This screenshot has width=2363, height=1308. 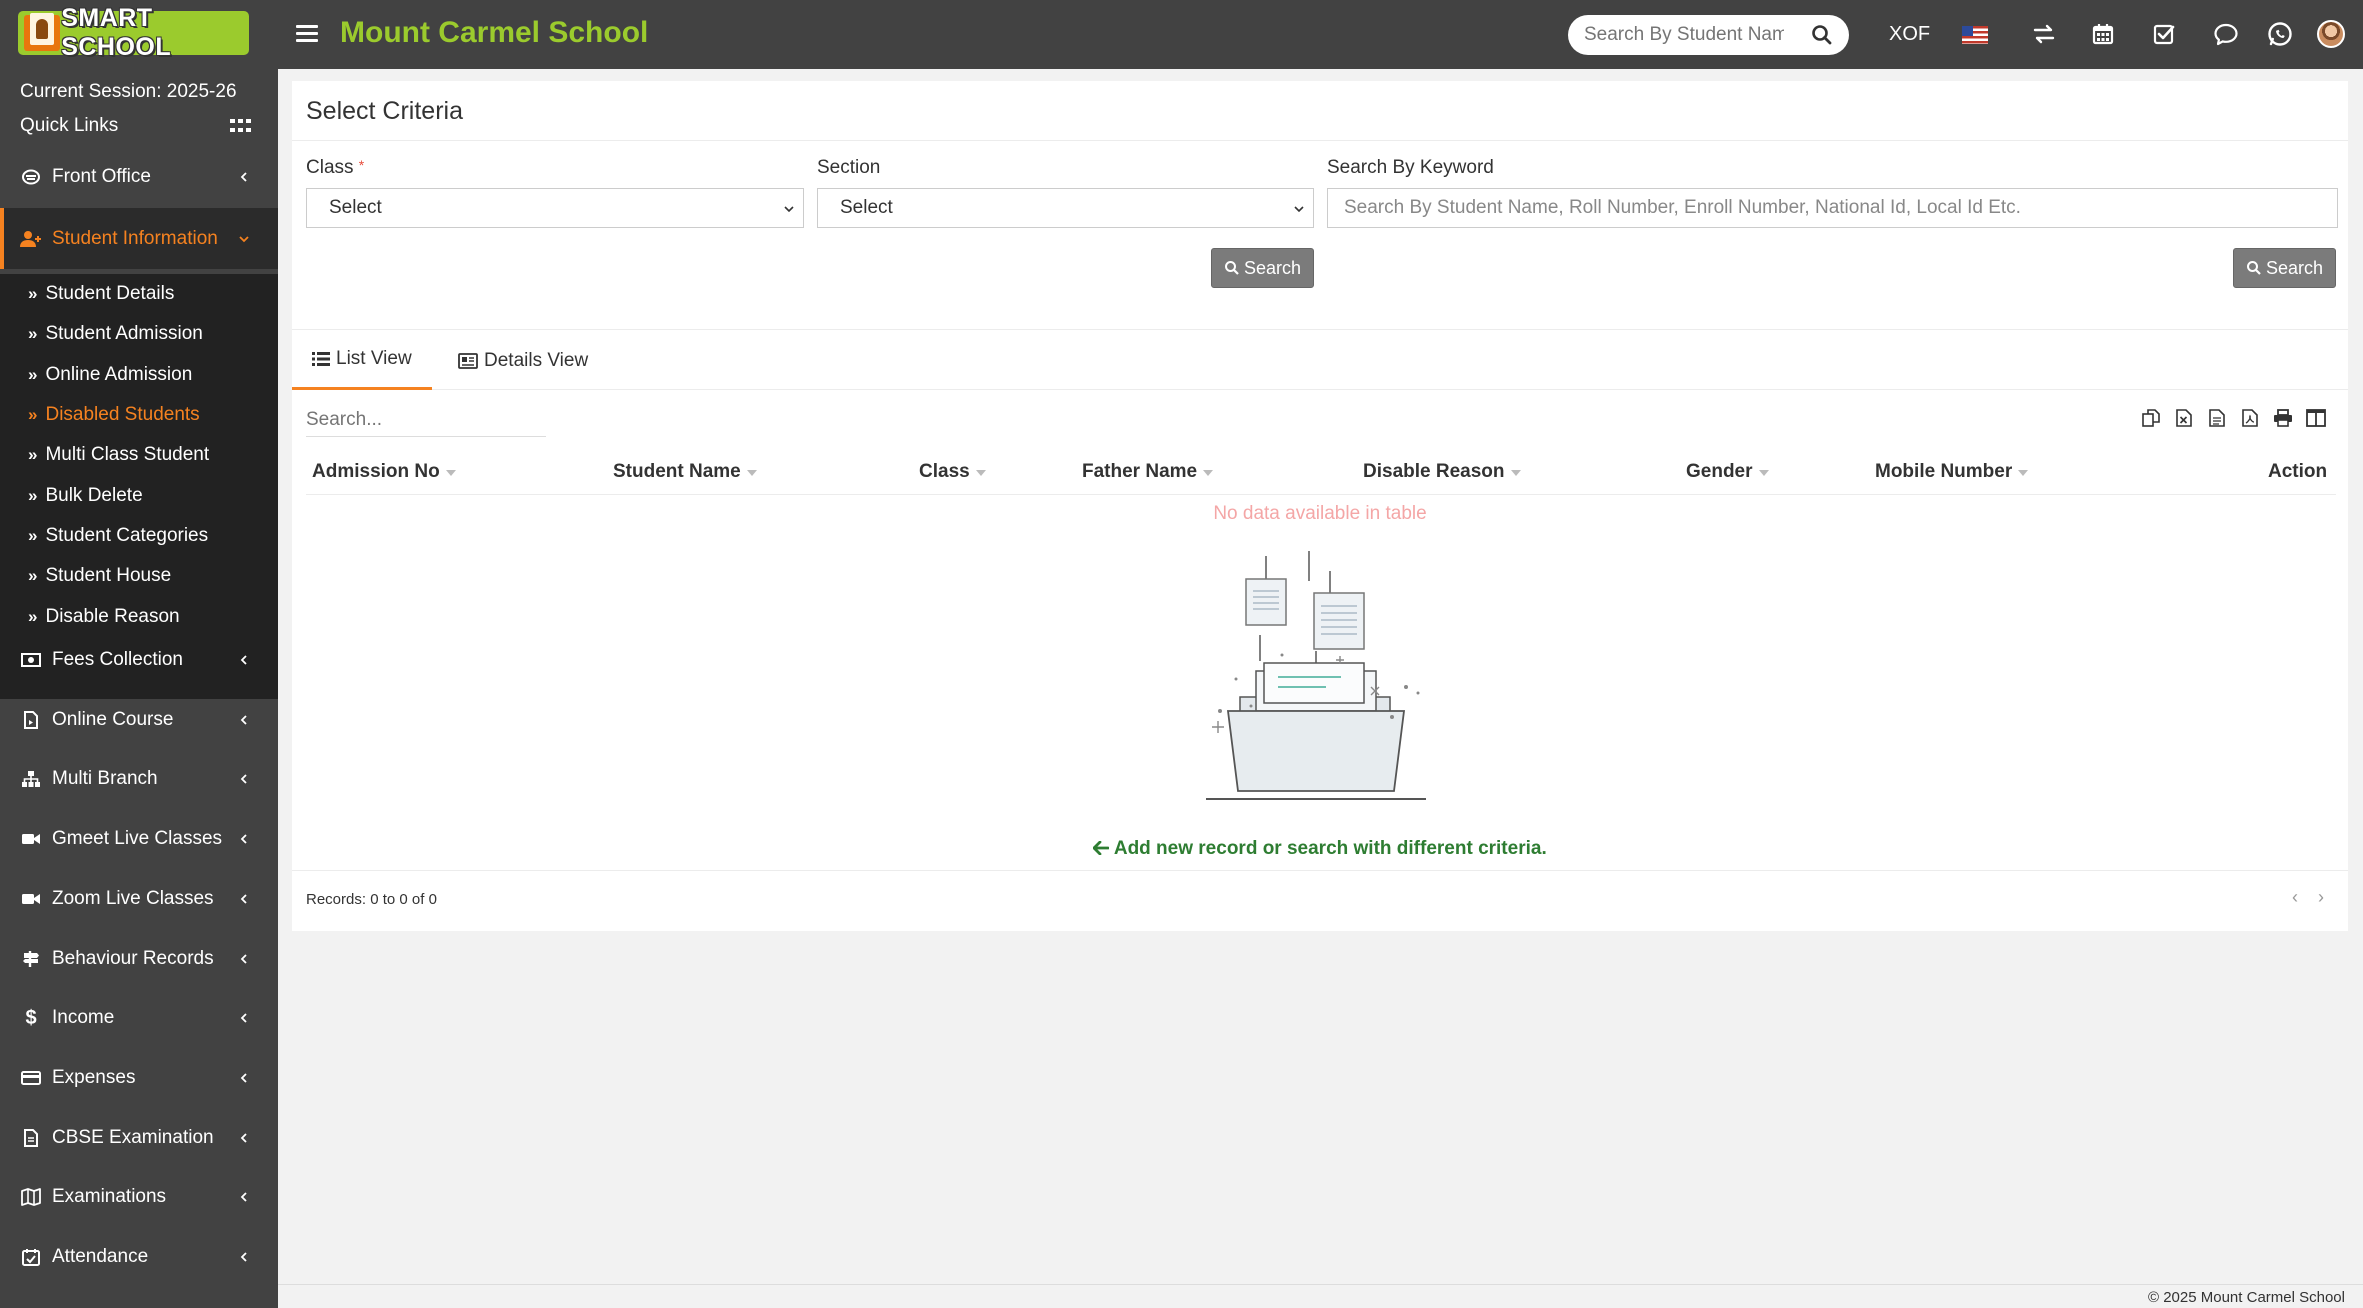 What do you see at coordinates (2249, 418) in the screenshot?
I see `pdf-icon` at bounding box center [2249, 418].